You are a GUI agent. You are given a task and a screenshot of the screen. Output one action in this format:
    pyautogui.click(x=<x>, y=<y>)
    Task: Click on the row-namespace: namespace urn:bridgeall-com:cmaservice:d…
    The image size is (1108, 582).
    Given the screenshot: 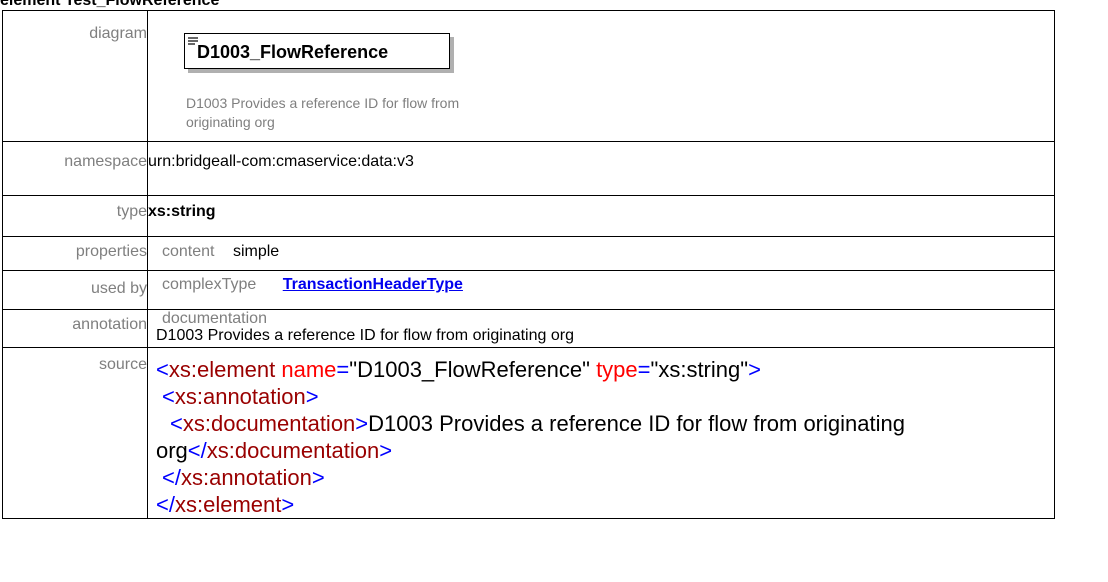 What is the action you would take?
    pyautogui.click(x=528, y=168)
    